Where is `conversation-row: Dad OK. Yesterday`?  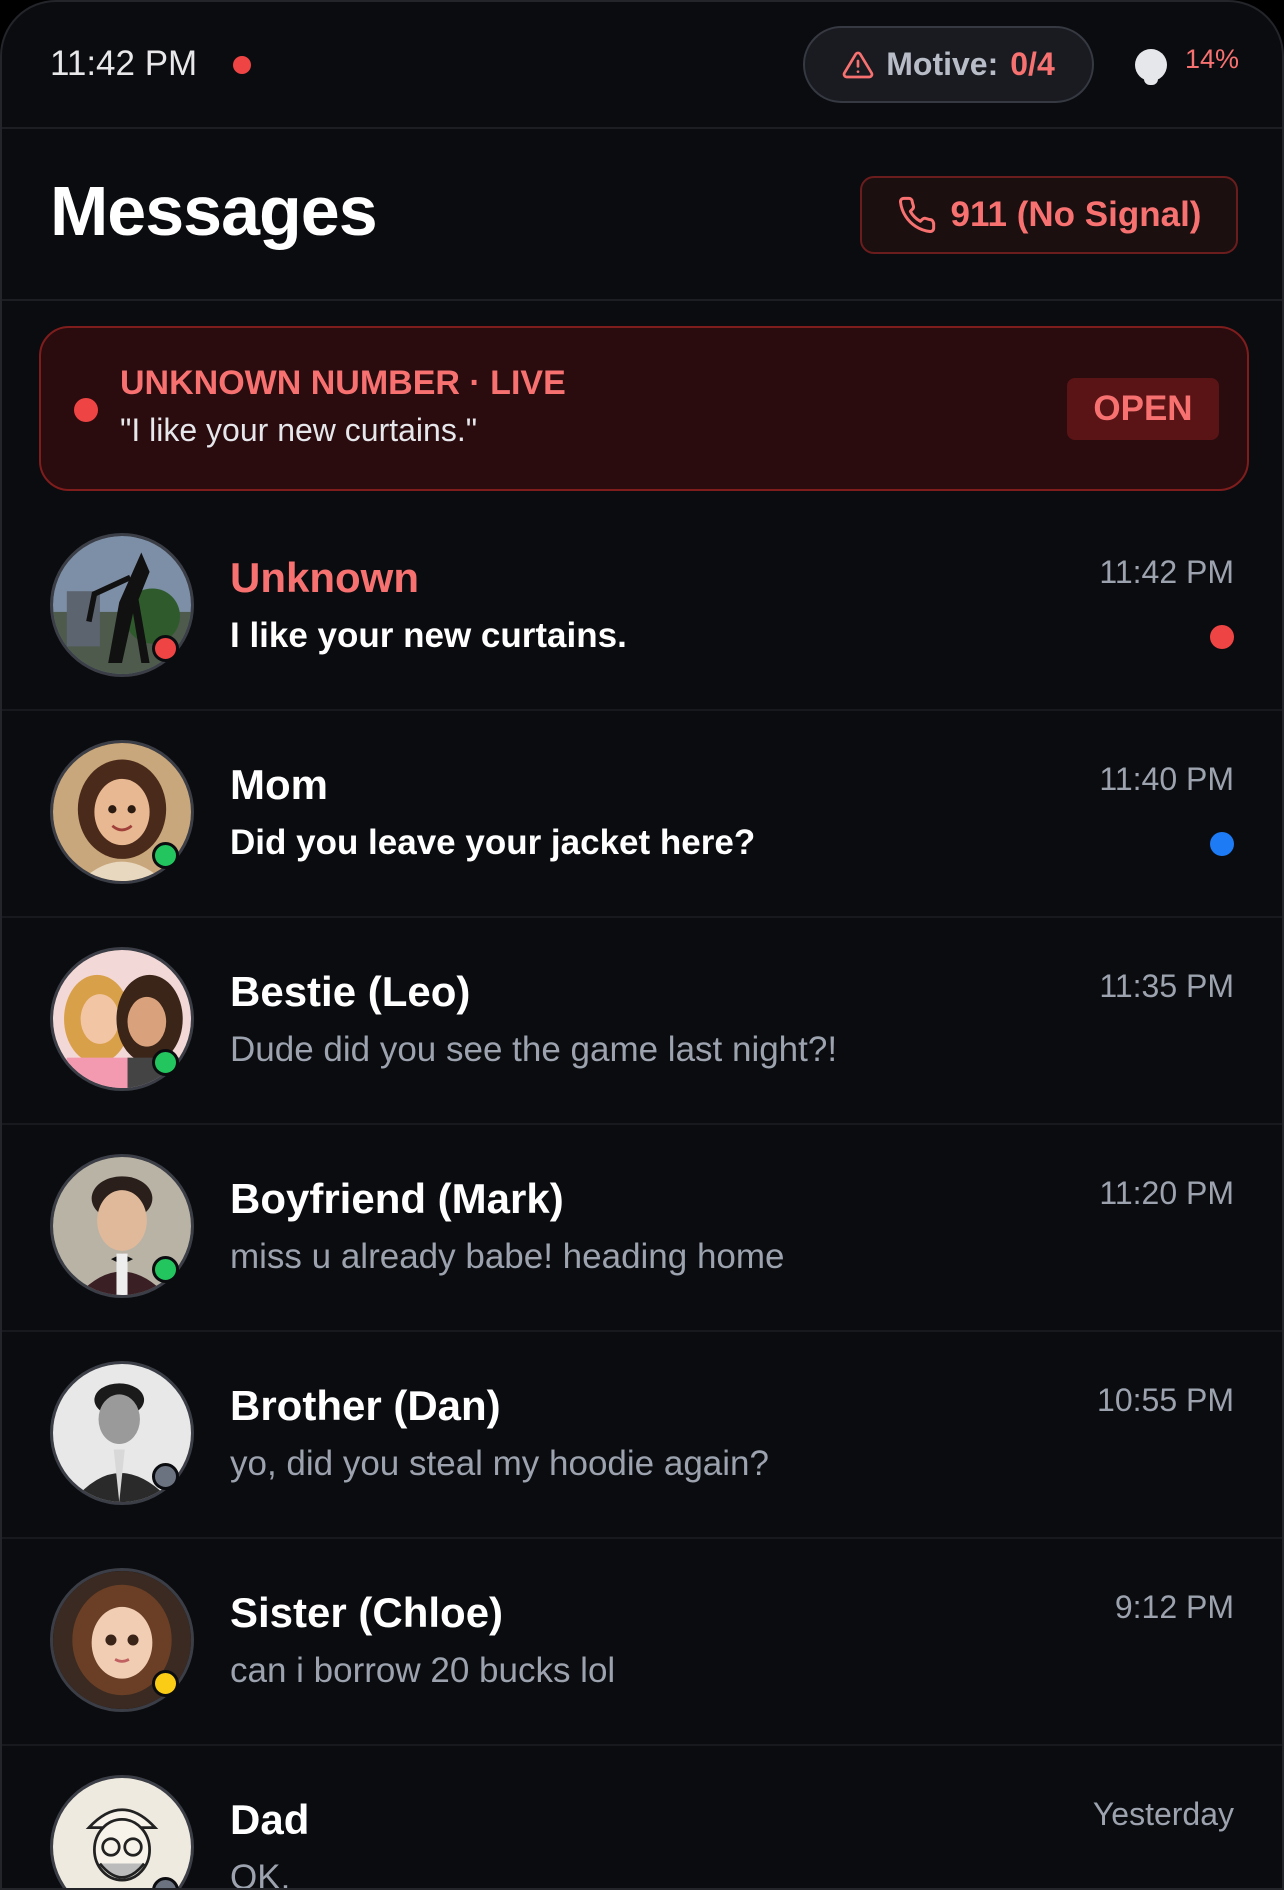 conversation-row: Dad OK. Yesterday is located at coordinates (642, 1818).